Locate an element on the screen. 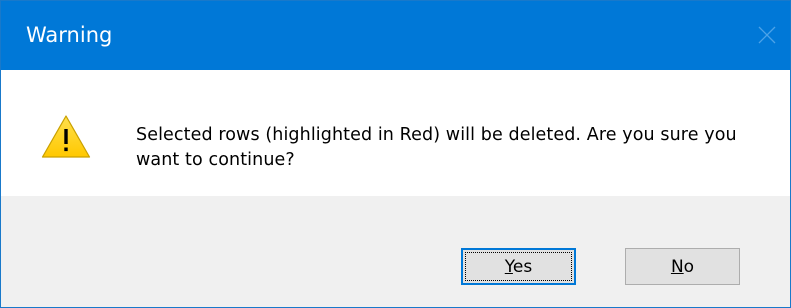 This screenshot has height=308, width=791. yes-button: Yes is located at coordinates (518, 266).